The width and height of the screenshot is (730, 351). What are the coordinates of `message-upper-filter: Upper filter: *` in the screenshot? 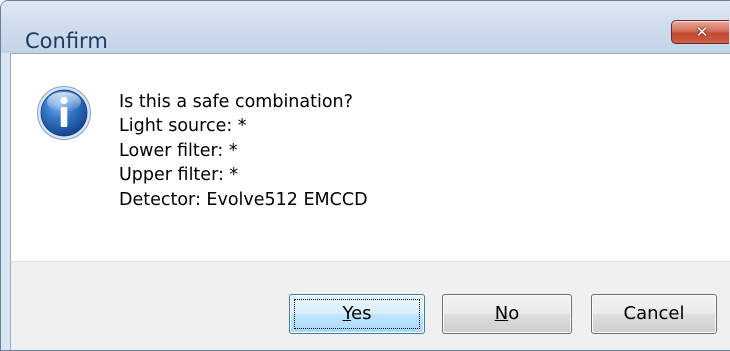 It's located at (179, 175).